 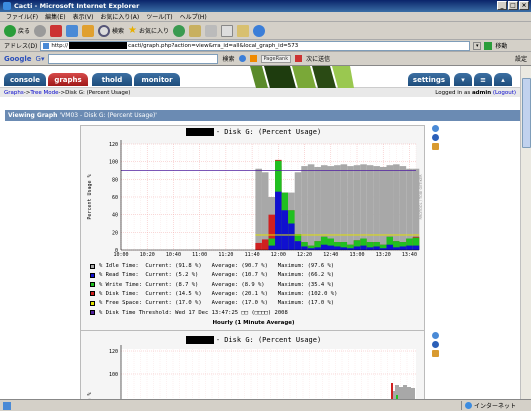 What do you see at coordinates (225, 254) in the screenshot?
I see `x-tick-label: 11:20` at bounding box center [225, 254].